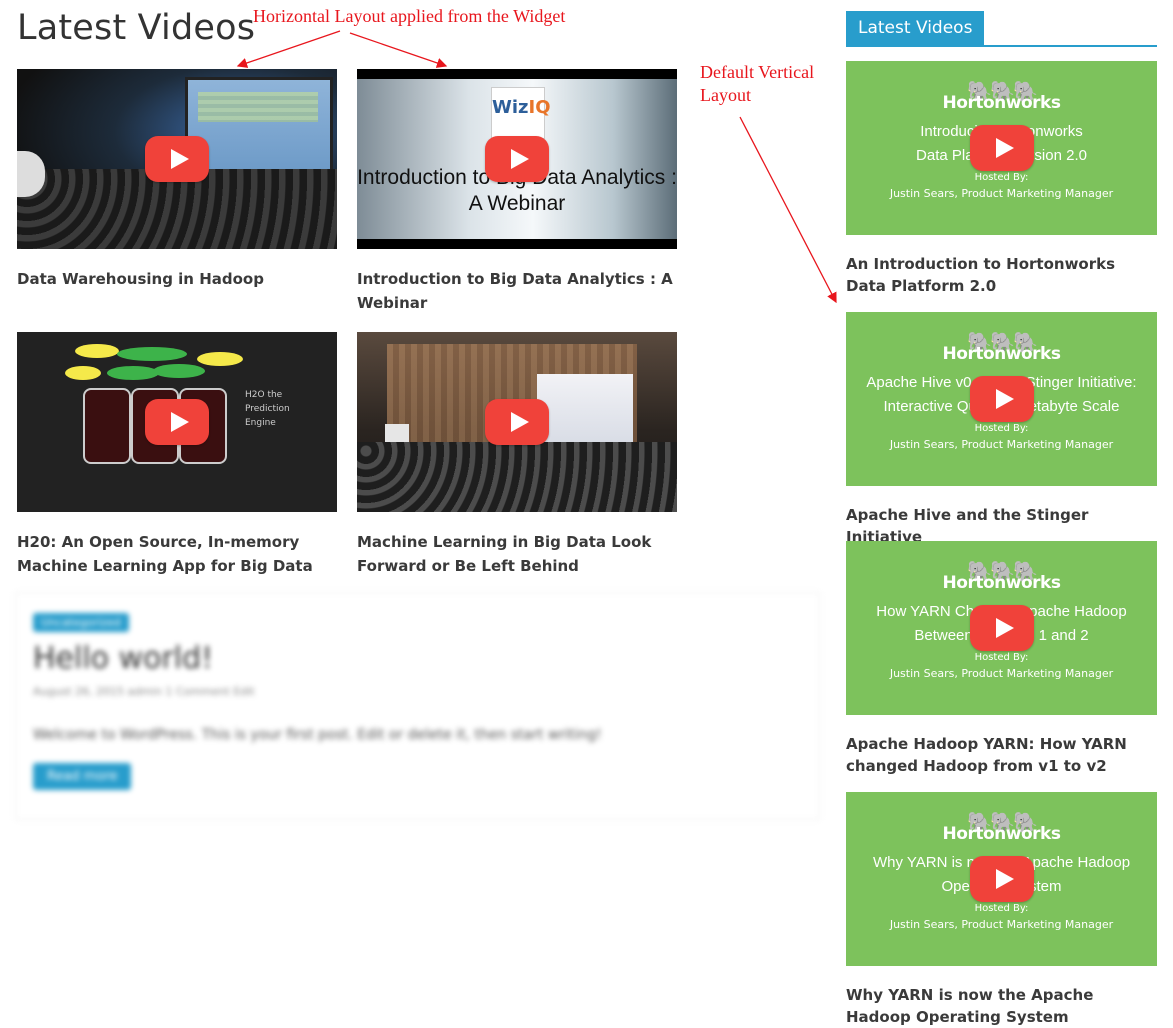  What do you see at coordinates (788, 210) in the screenshot?
I see `arrow-to-sidebar` at bounding box center [788, 210].